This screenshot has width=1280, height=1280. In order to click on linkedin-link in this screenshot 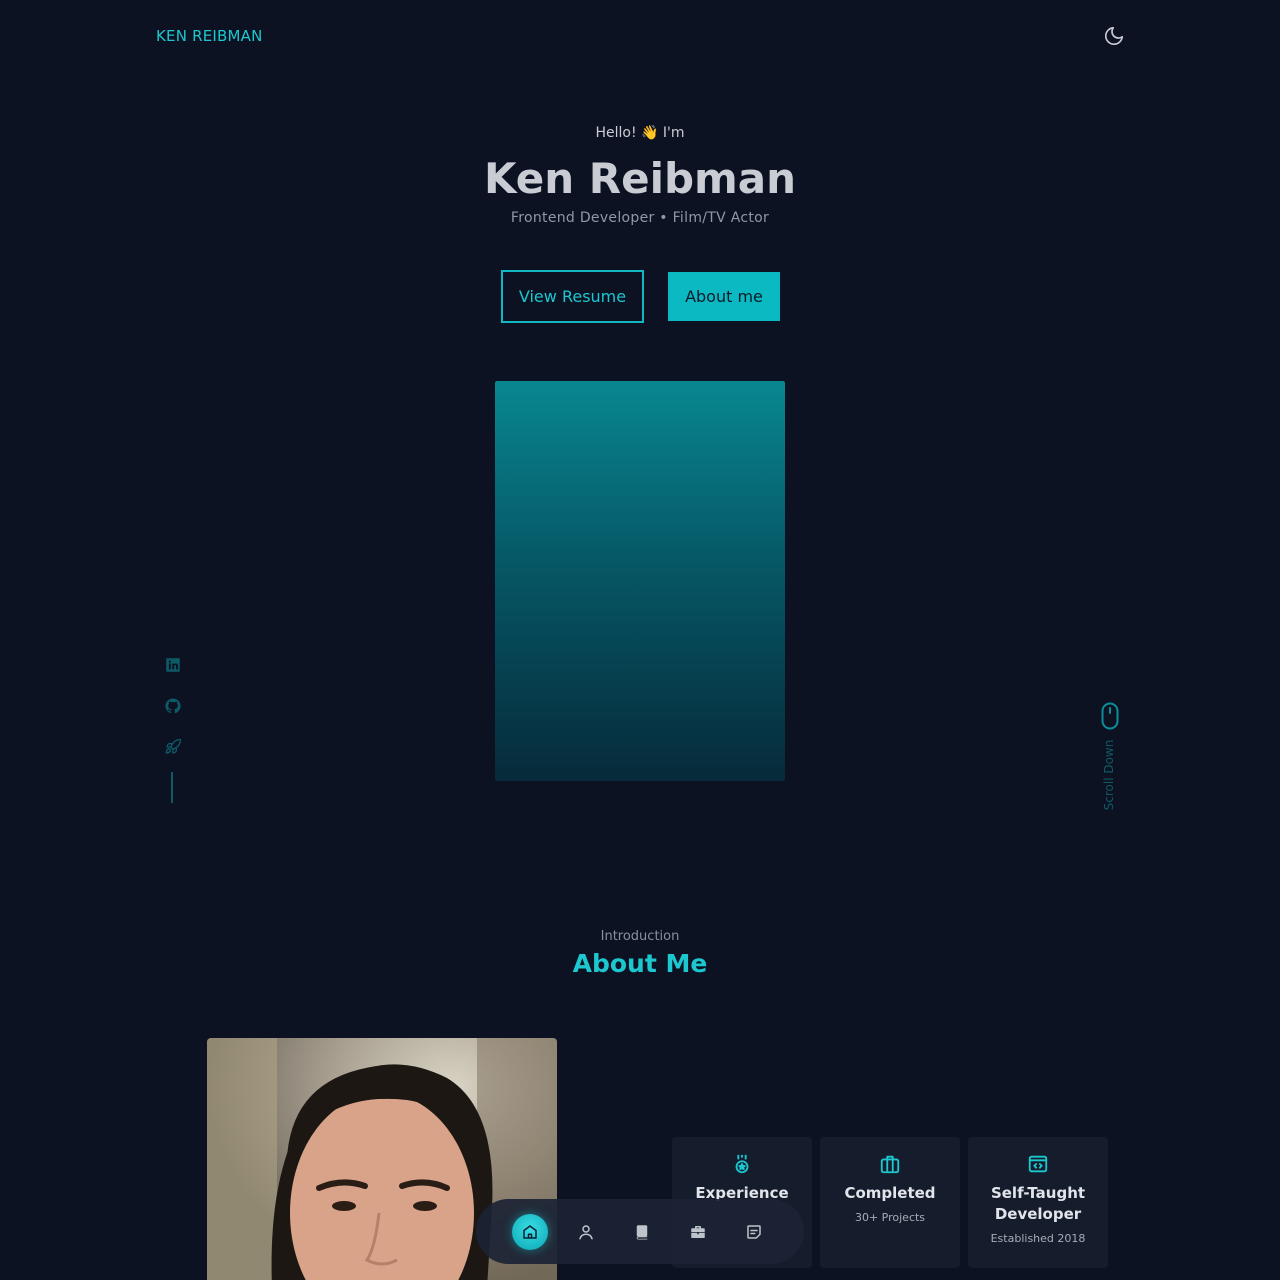, I will do `click(173, 665)`.